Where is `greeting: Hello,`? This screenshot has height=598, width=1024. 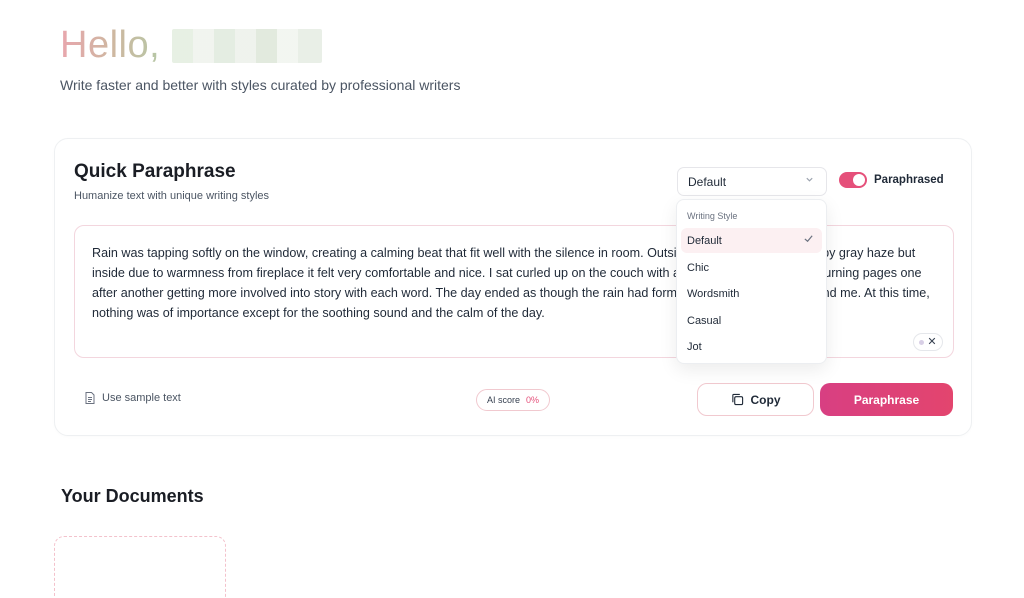
greeting: Hello, is located at coordinates (191, 45).